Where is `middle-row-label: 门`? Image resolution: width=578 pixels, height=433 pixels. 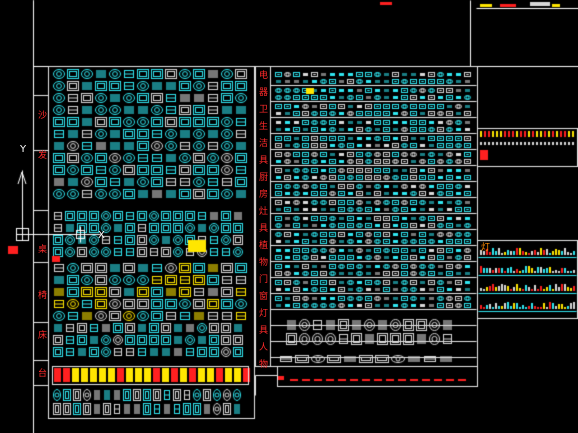 middle-row-label: 门 is located at coordinates (264, 280).